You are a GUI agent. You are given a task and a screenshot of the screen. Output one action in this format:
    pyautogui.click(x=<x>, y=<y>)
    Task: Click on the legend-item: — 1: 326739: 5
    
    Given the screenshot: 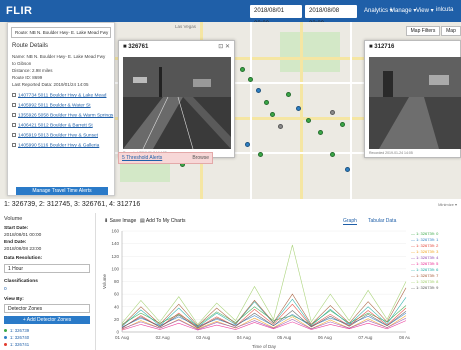 What is the action you would take?
    pyautogui.click(x=435, y=263)
    